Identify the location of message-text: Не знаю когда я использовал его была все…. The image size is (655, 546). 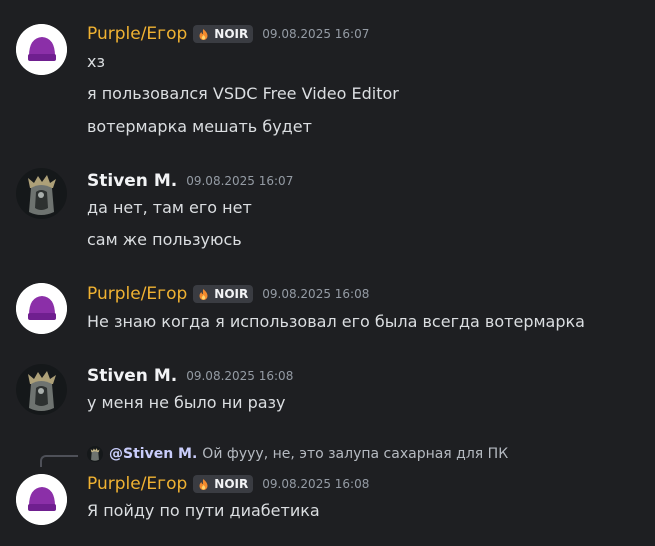
(336, 321).